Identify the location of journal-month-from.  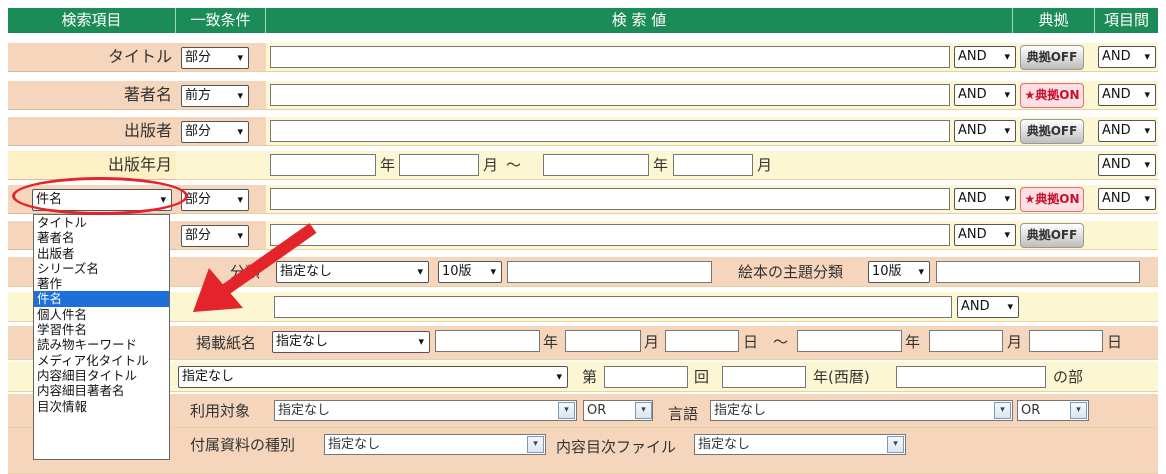
(603, 341).